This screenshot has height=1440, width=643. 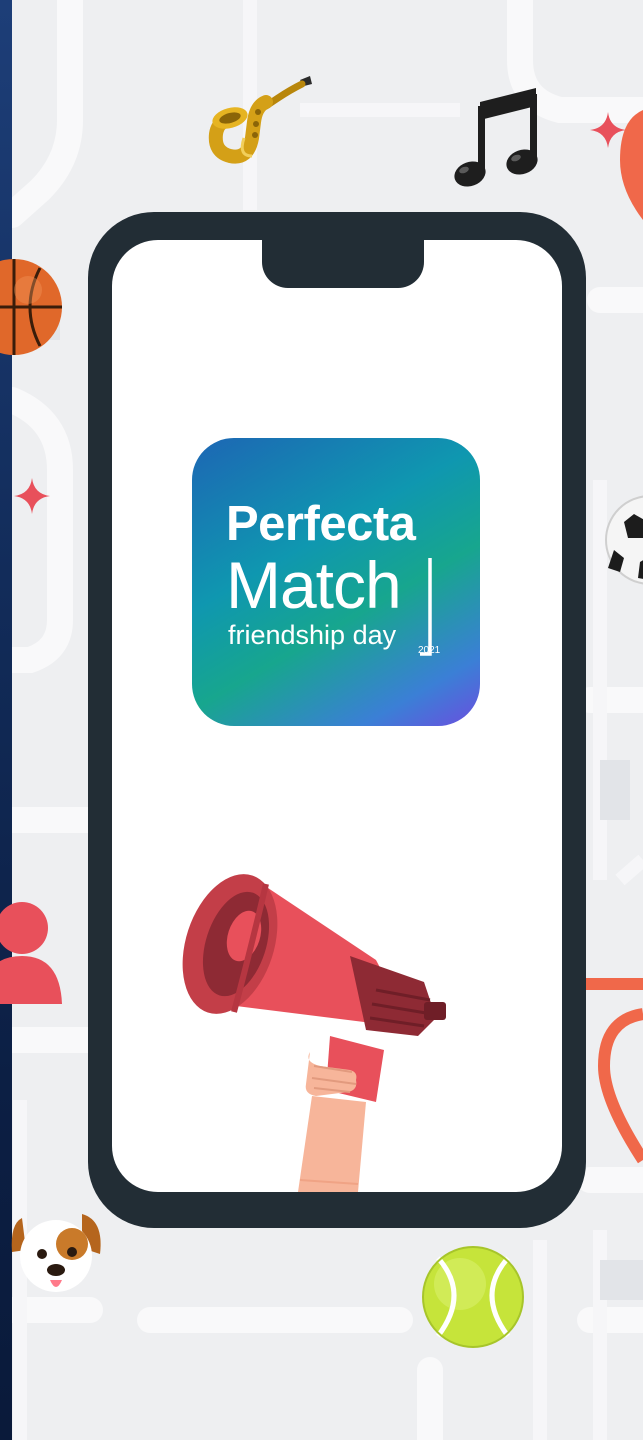 What do you see at coordinates (336, 582) in the screenshot?
I see `app-icon-perfecta-match: Perfecta Match friendship day 2021` at bounding box center [336, 582].